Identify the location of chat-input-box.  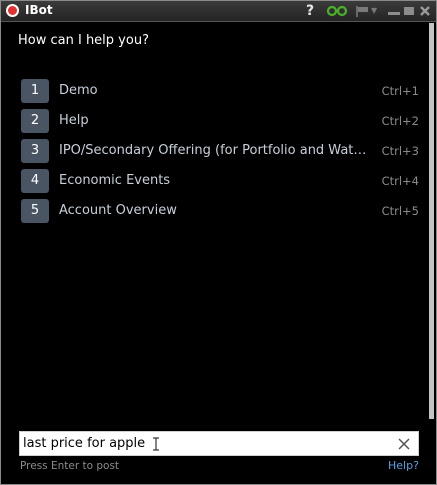
(219, 443).